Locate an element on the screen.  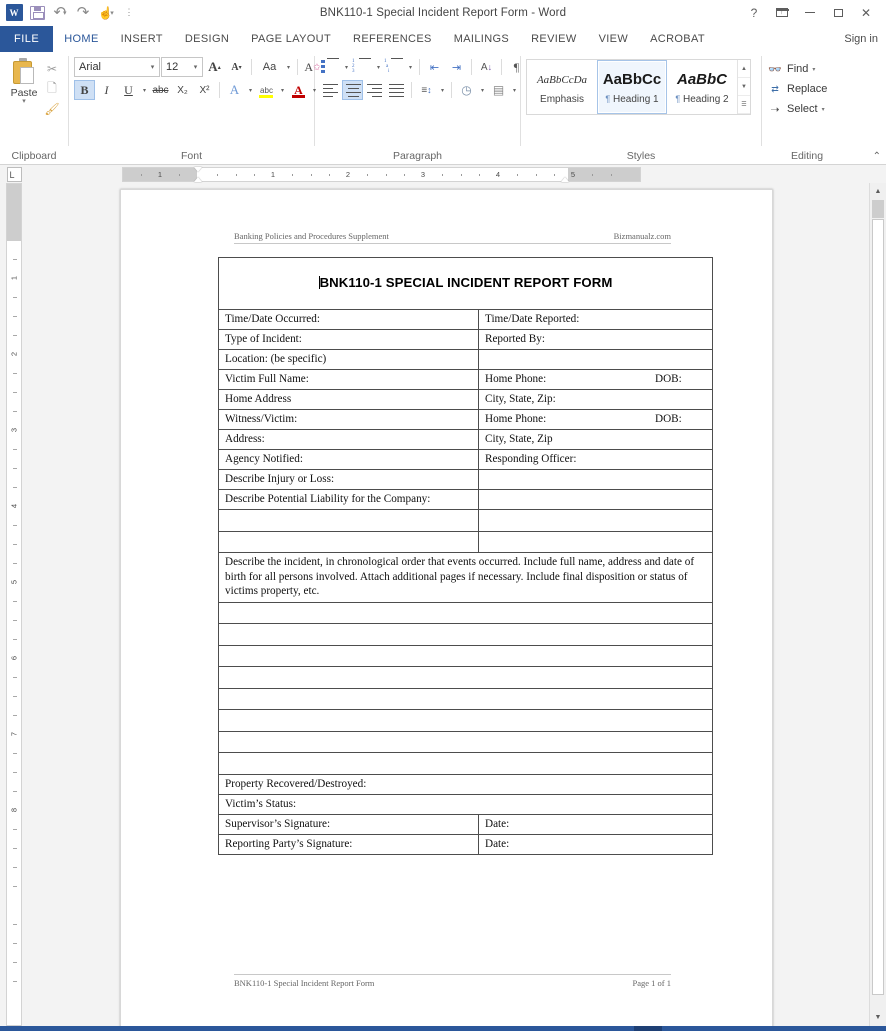
cell-label: Type of Incident: is located at coordinates (348, 339).